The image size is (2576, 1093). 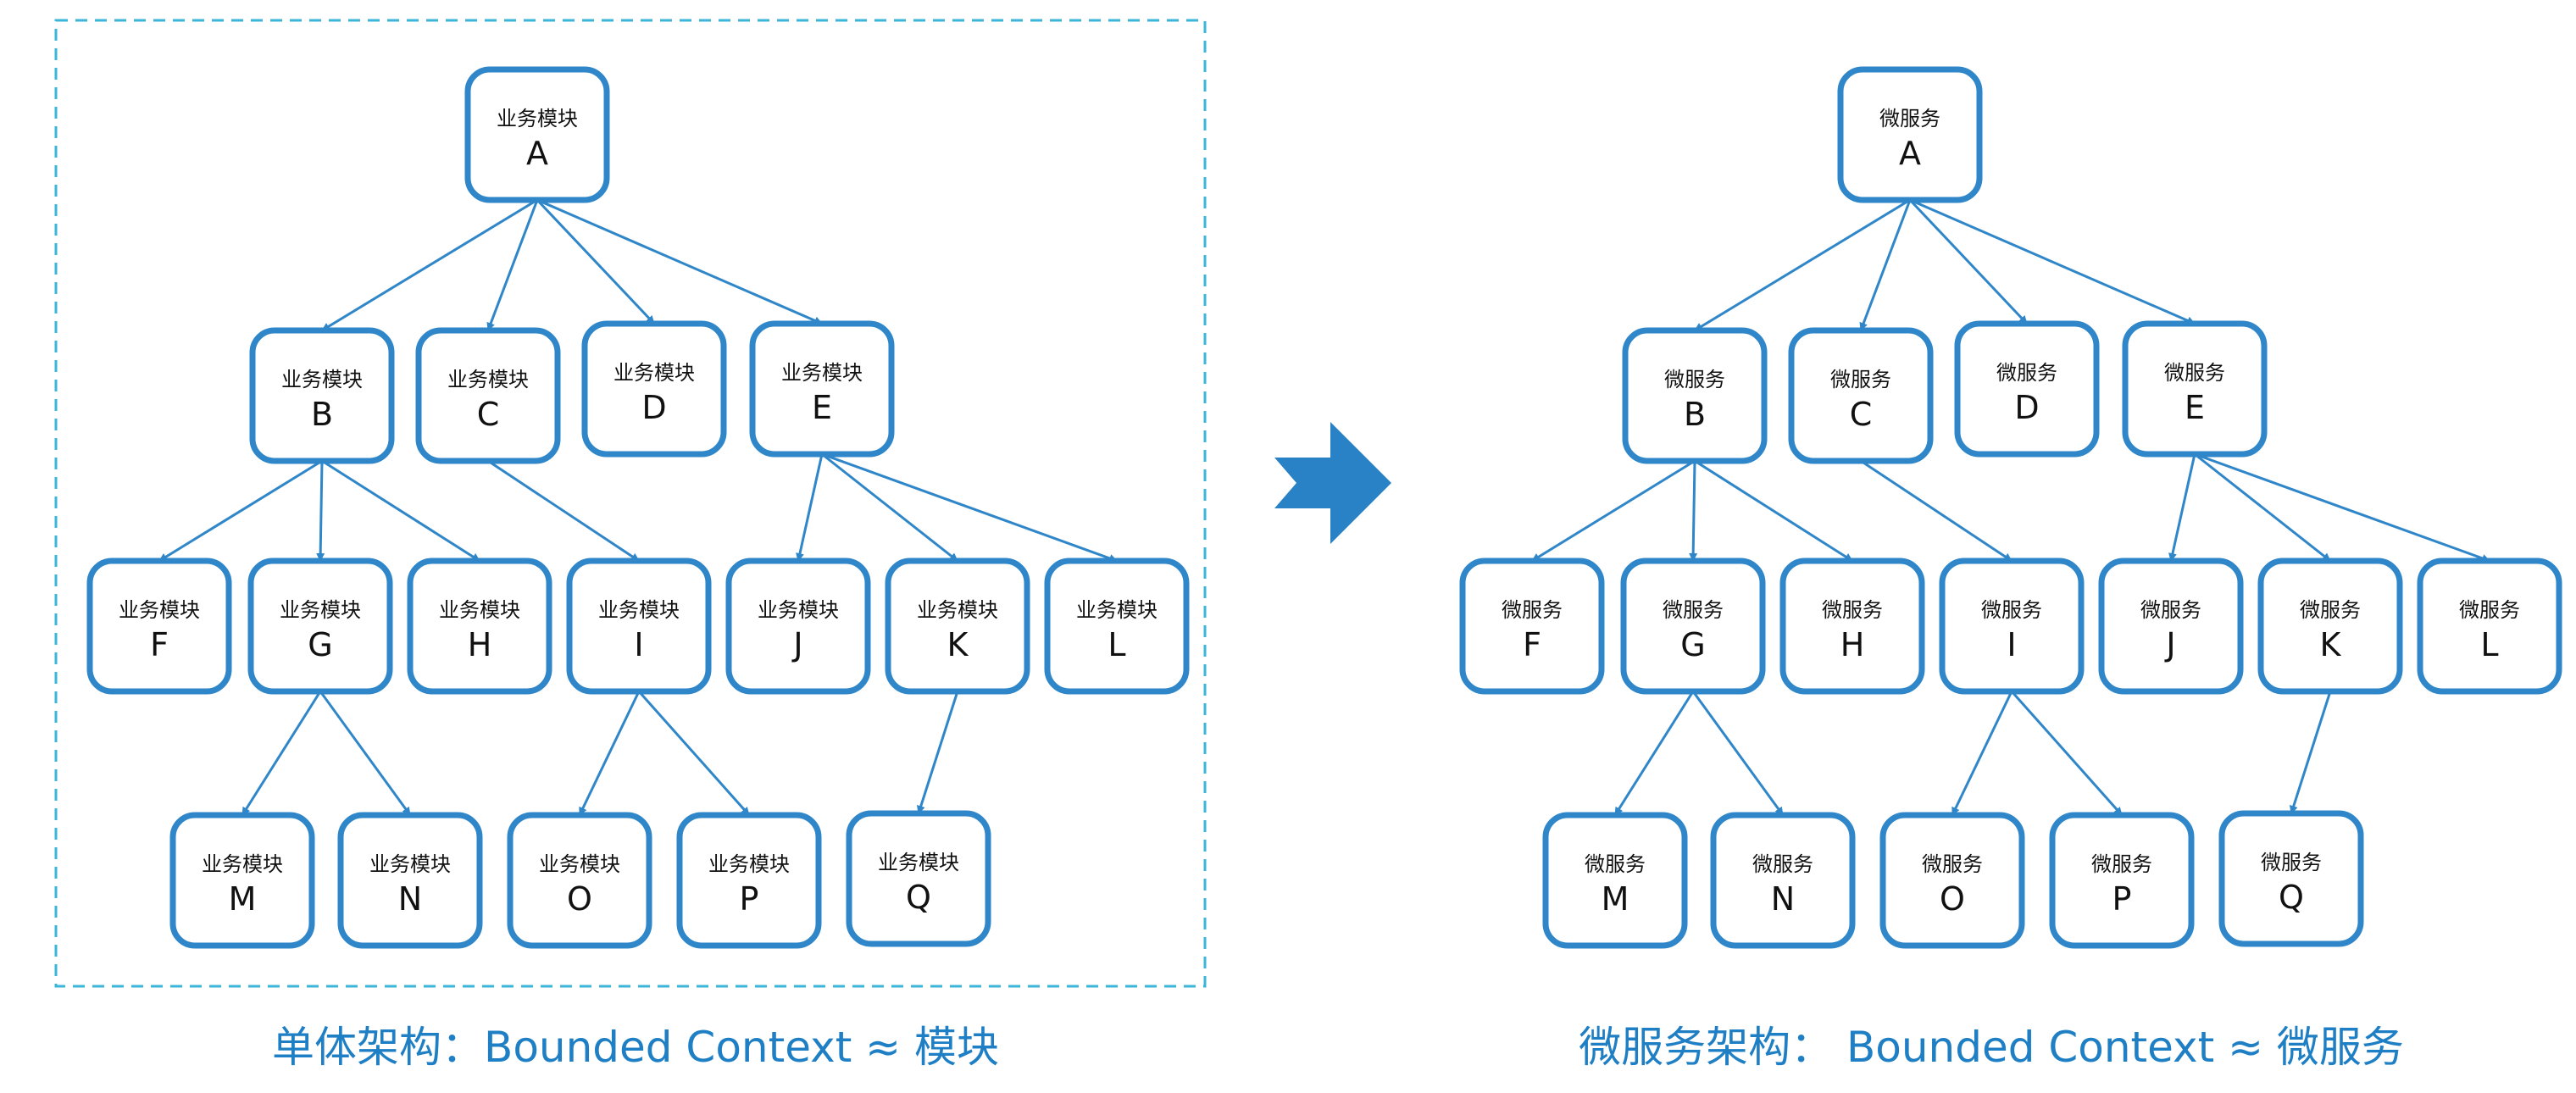 What do you see at coordinates (635, 1047) in the screenshot?
I see `monolith-caption: 单体架构：Bounded Context ≈ 模块` at bounding box center [635, 1047].